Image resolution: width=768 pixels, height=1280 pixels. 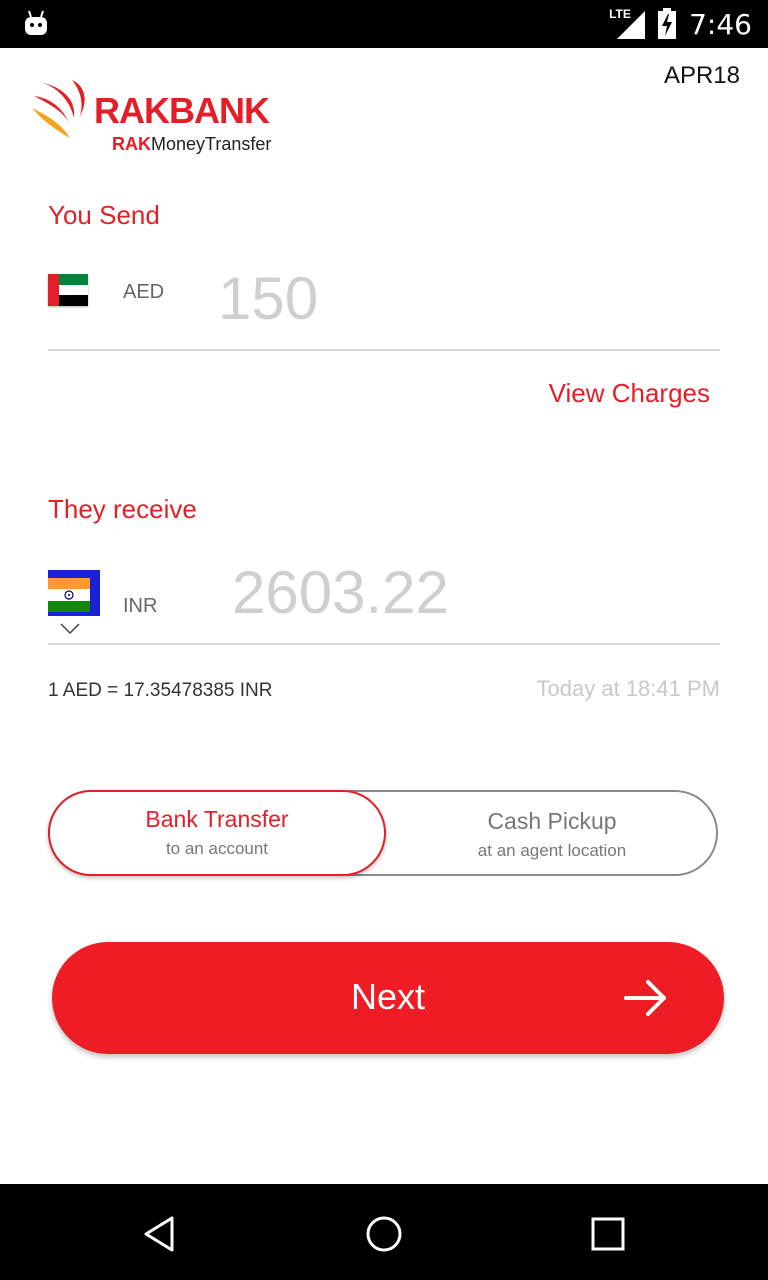 I want to click on receive-label: They receive, so click(x=122, y=509).